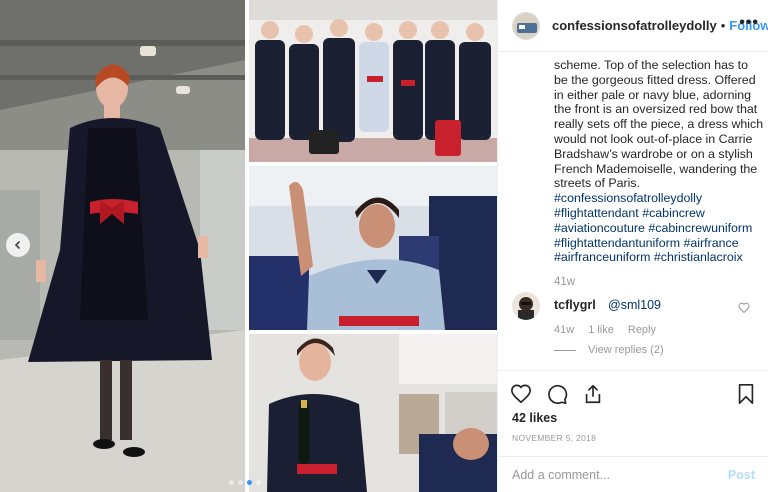  What do you see at coordinates (534, 418) in the screenshot?
I see `like-count: 42 likes` at bounding box center [534, 418].